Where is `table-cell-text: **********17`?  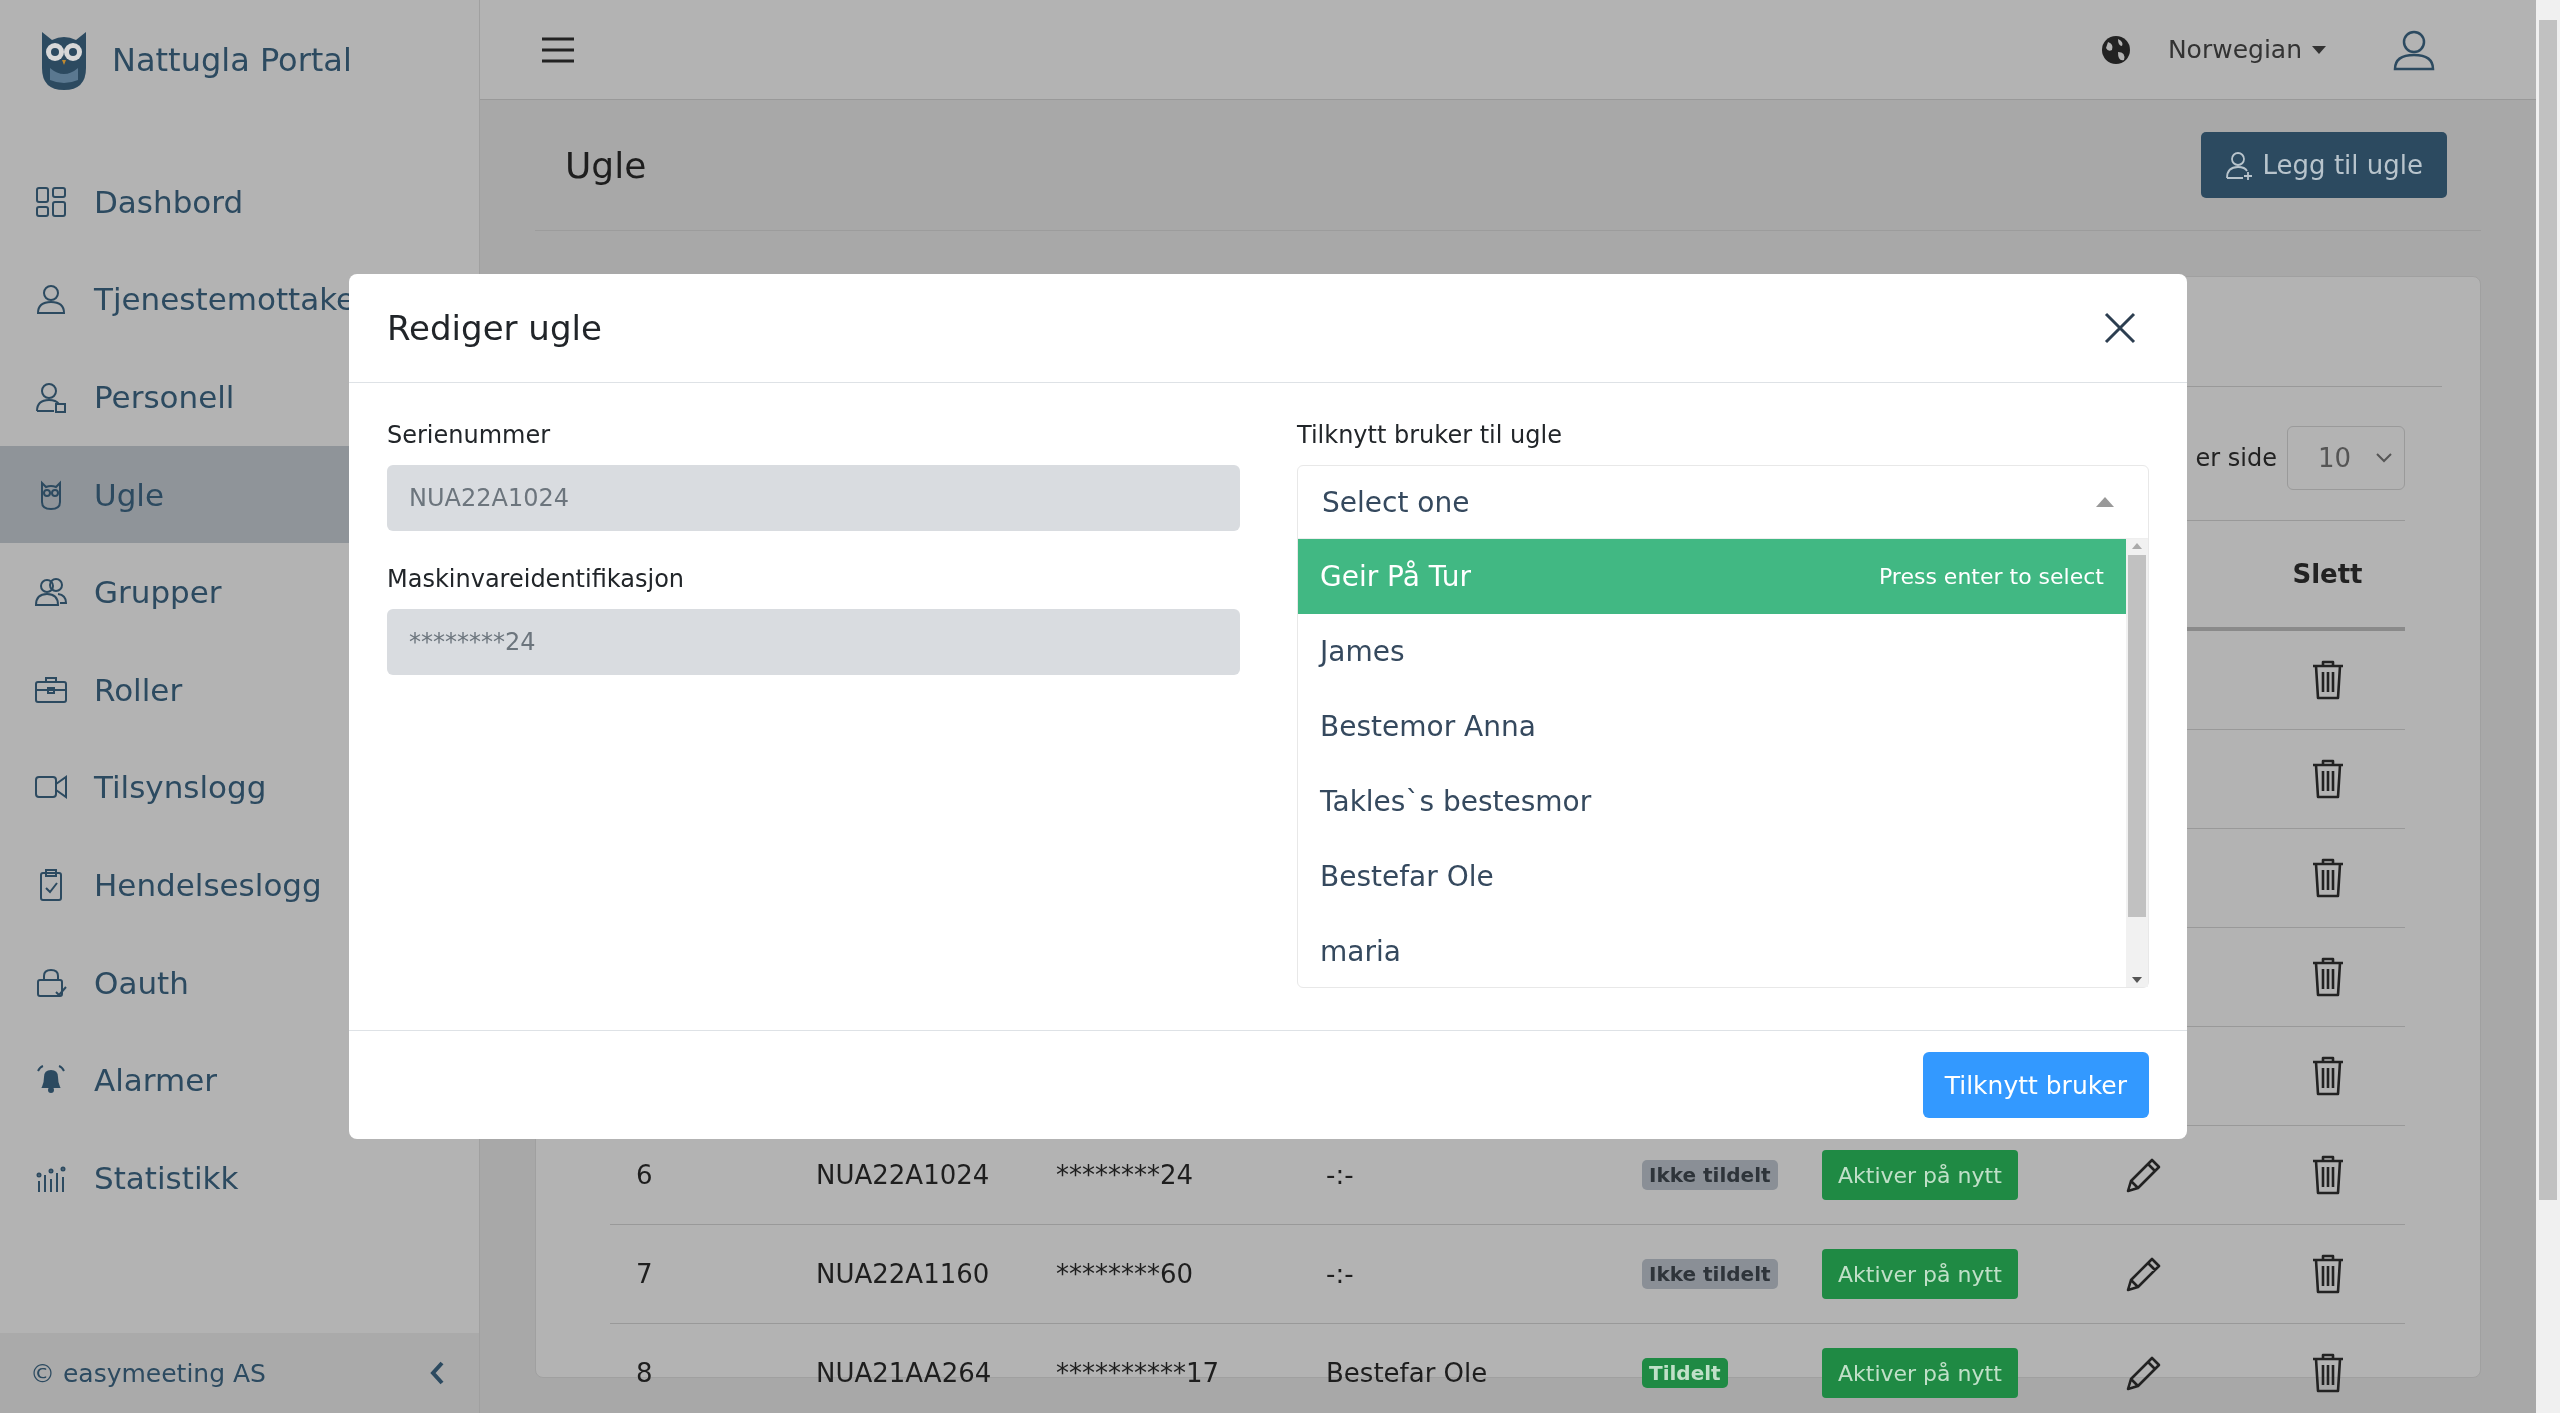 table-cell-text: **********17 is located at coordinates (1138, 1373).